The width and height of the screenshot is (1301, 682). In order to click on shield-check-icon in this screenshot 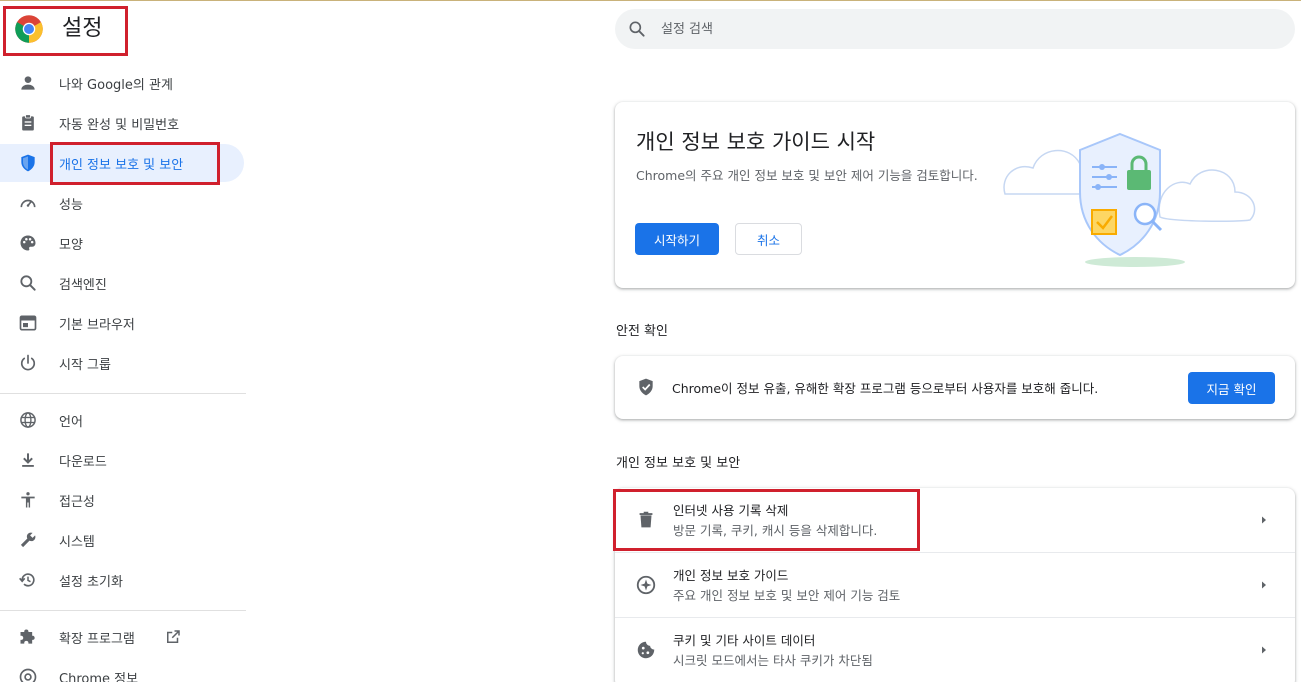, I will do `click(646, 387)`.